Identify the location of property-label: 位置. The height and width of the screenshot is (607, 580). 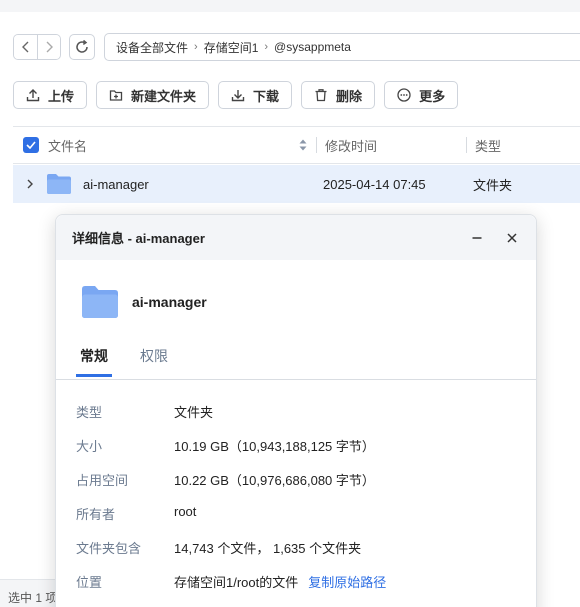
(89, 582).